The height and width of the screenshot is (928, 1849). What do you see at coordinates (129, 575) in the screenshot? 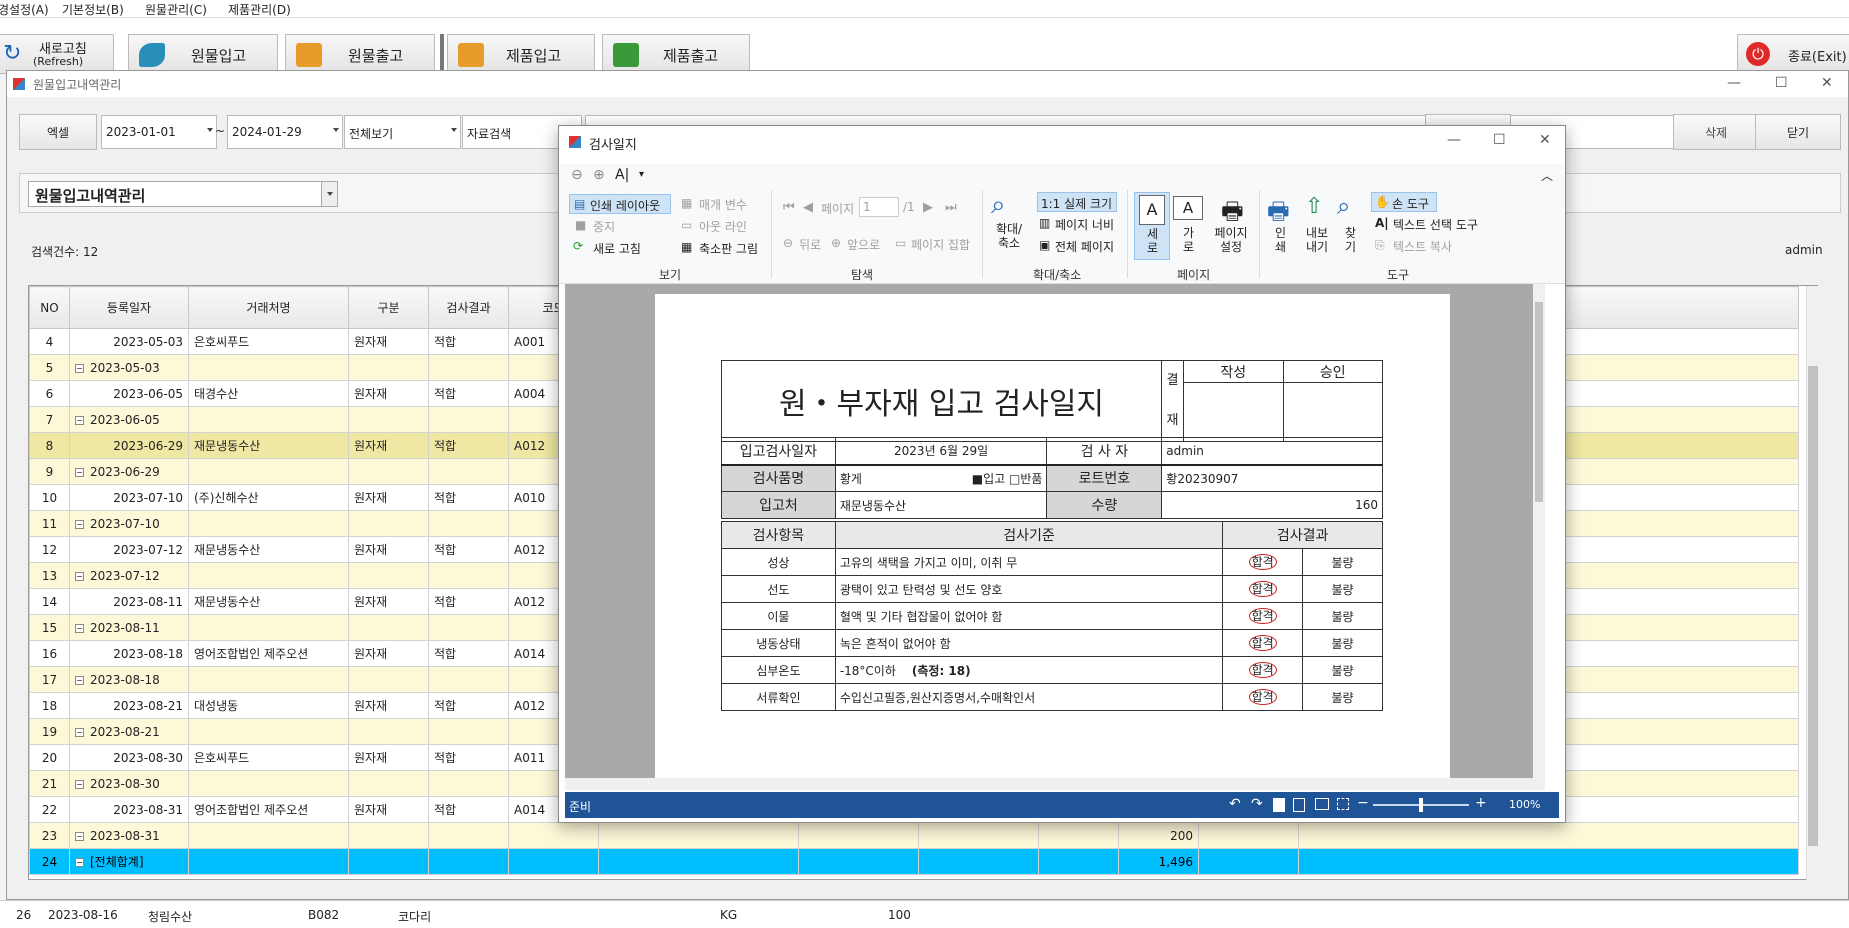
I see `cell-group-date: −2023-07-12` at bounding box center [129, 575].